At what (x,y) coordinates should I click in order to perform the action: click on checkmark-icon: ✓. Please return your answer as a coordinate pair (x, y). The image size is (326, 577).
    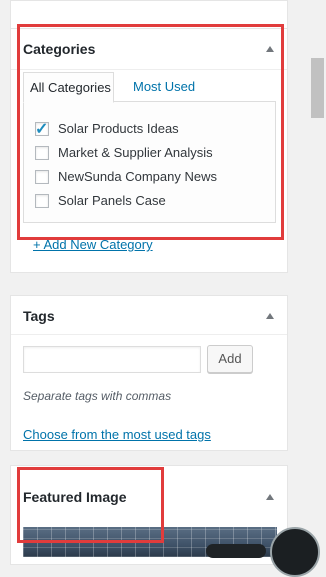
    Looking at the image, I should click on (42, 129).